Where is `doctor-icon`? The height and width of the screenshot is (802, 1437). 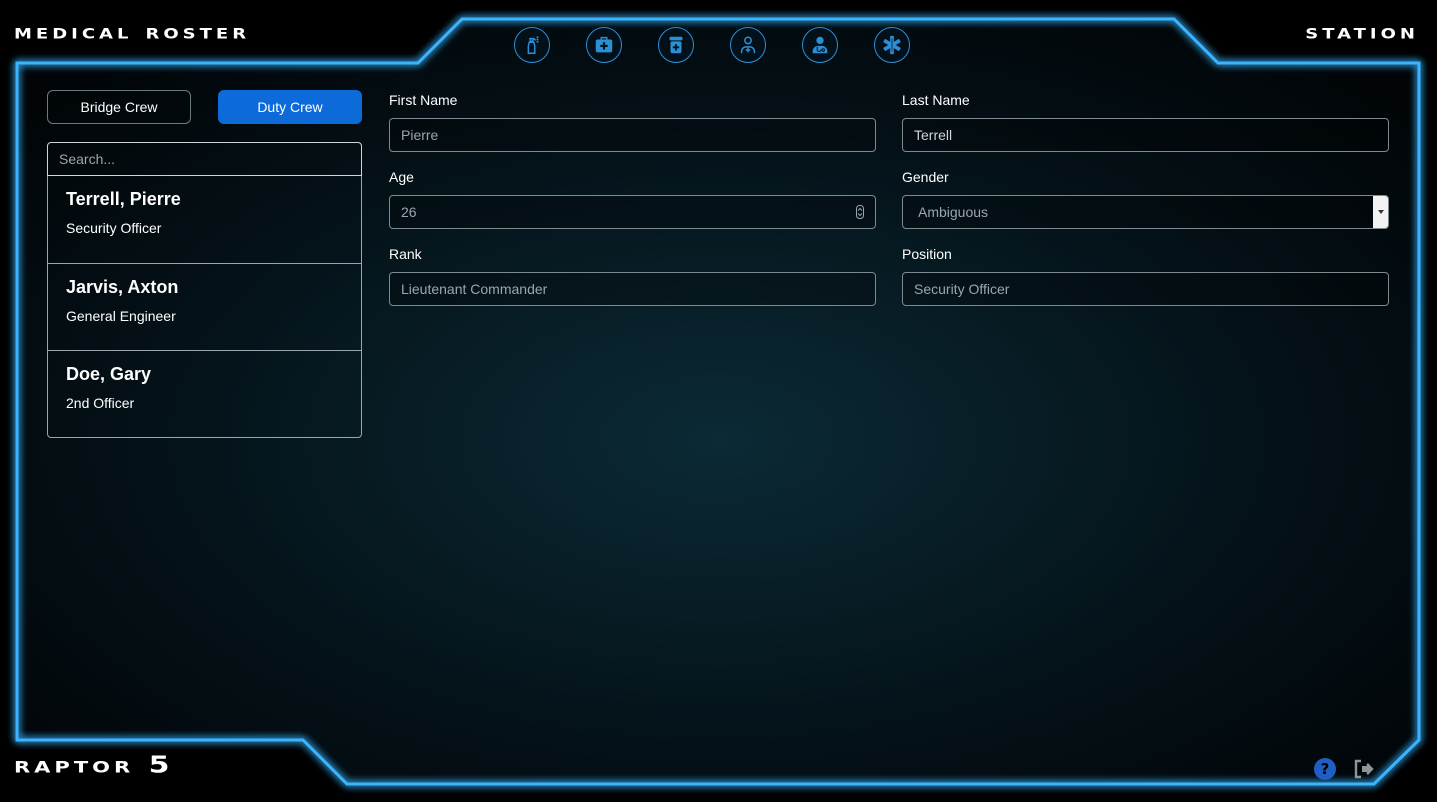
doctor-icon is located at coordinates (820, 45).